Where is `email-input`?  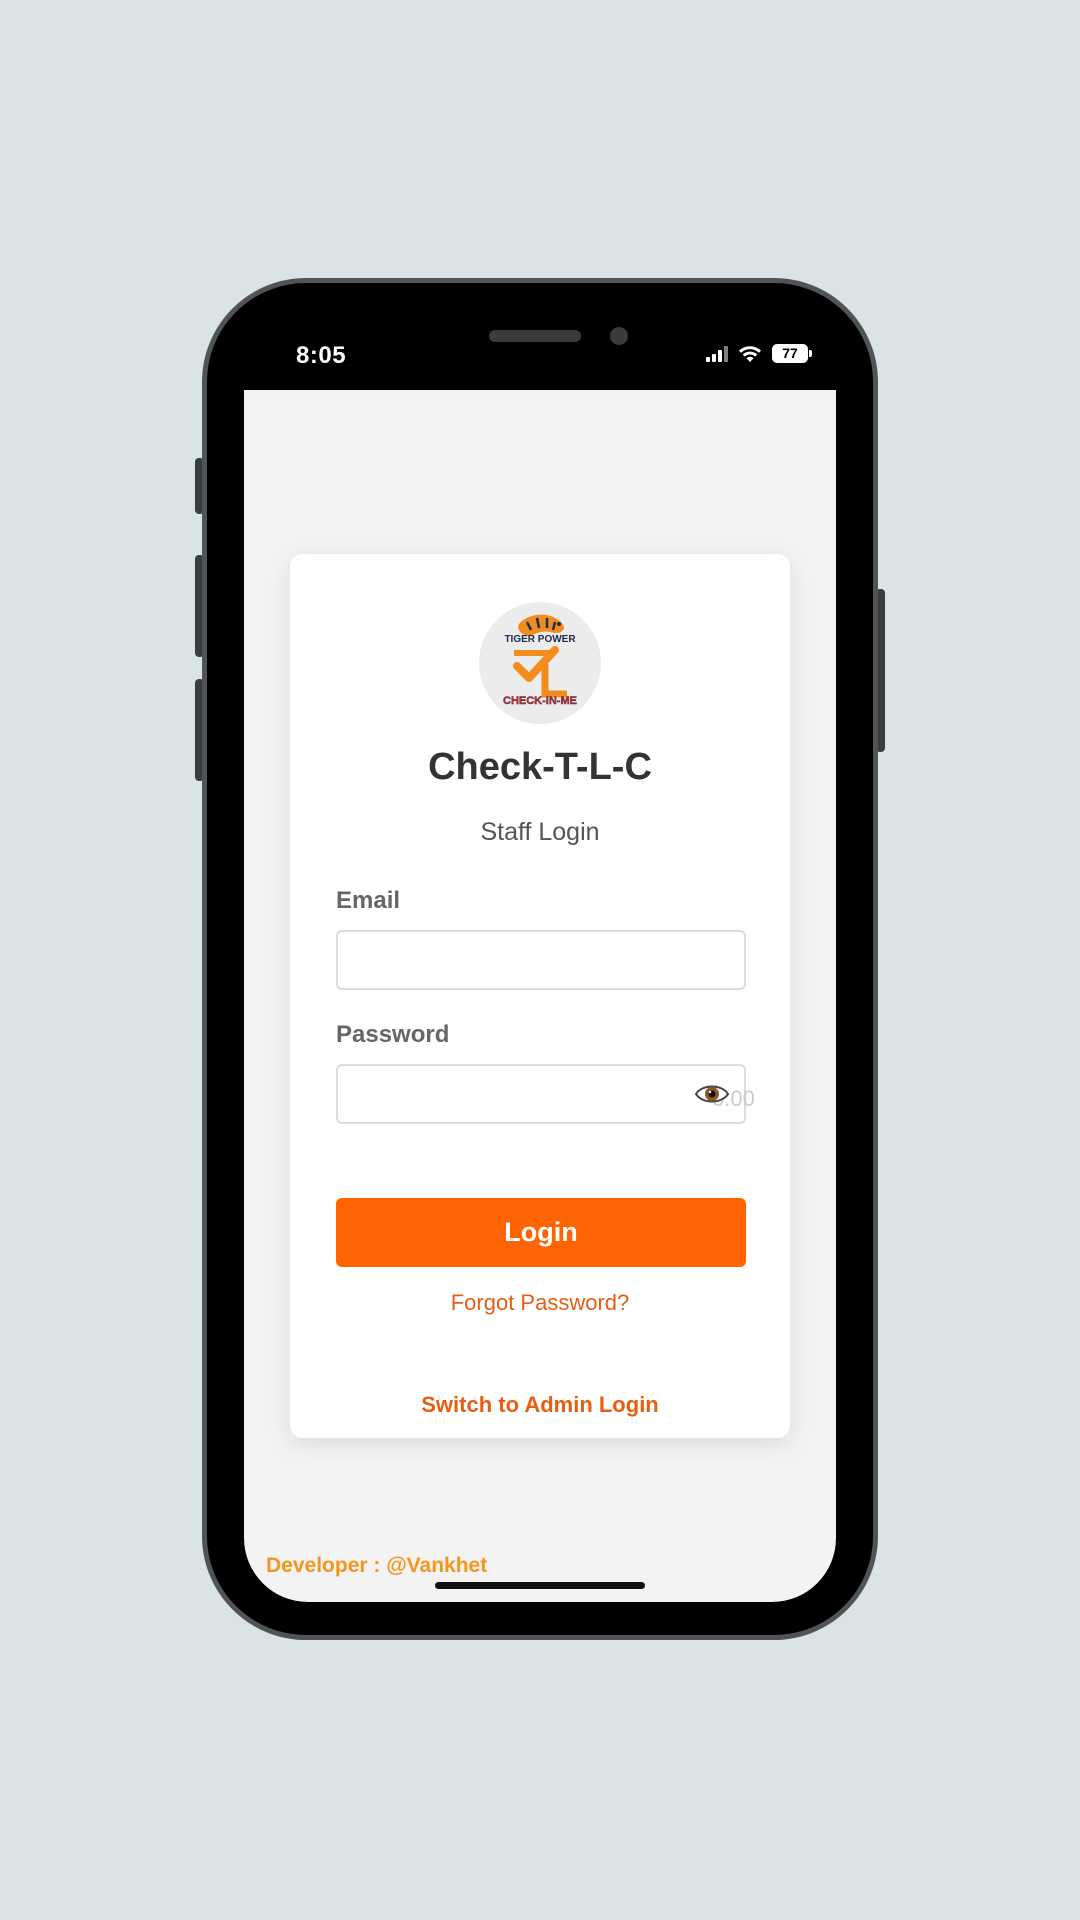
email-input is located at coordinates (541, 960).